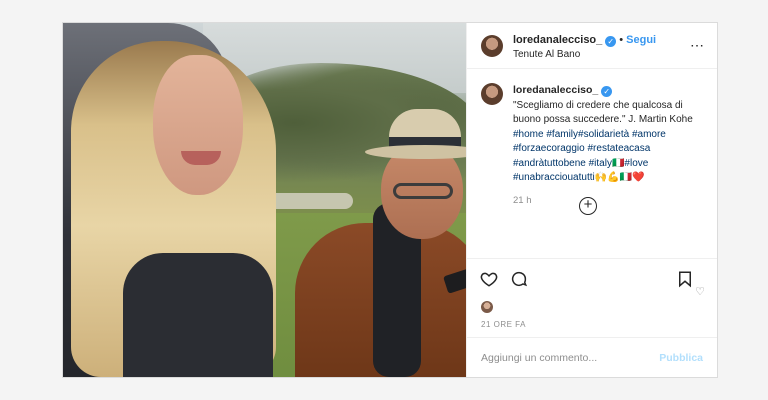 The height and width of the screenshot is (400, 768). What do you see at coordinates (198, 125) in the screenshot?
I see `woman-face` at bounding box center [198, 125].